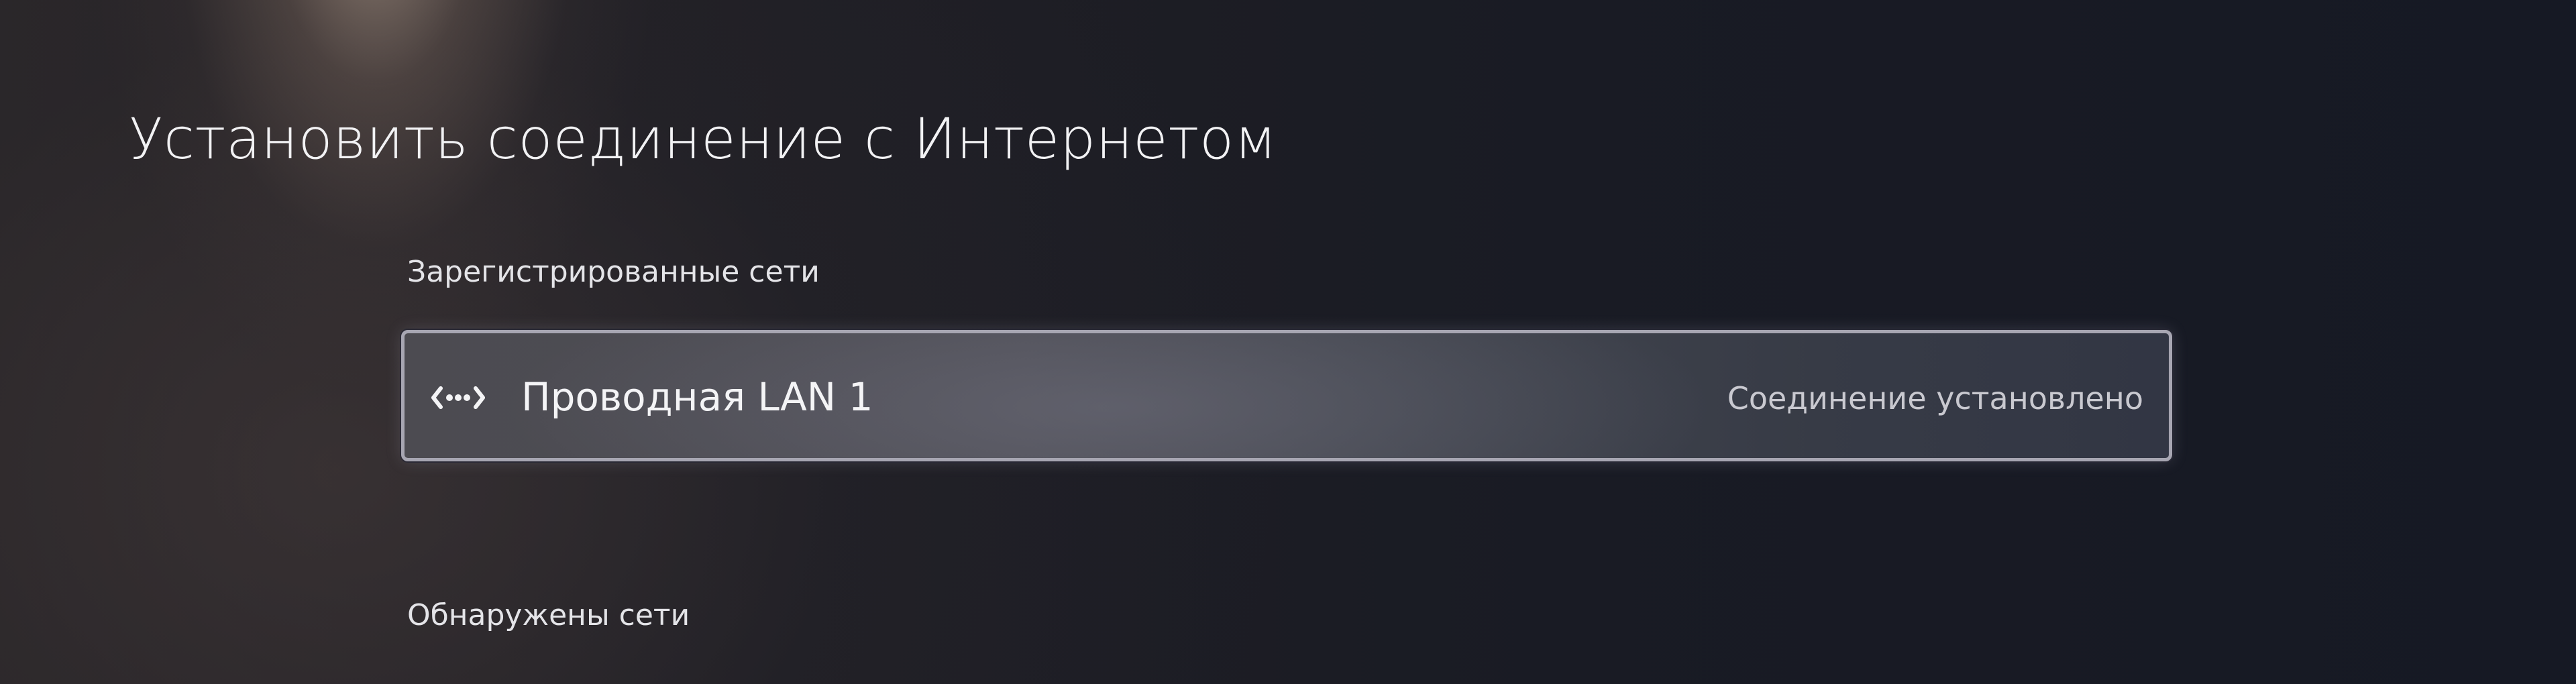  What do you see at coordinates (458, 397) in the screenshot?
I see `wired-lan-icon` at bounding box center [458, 397].